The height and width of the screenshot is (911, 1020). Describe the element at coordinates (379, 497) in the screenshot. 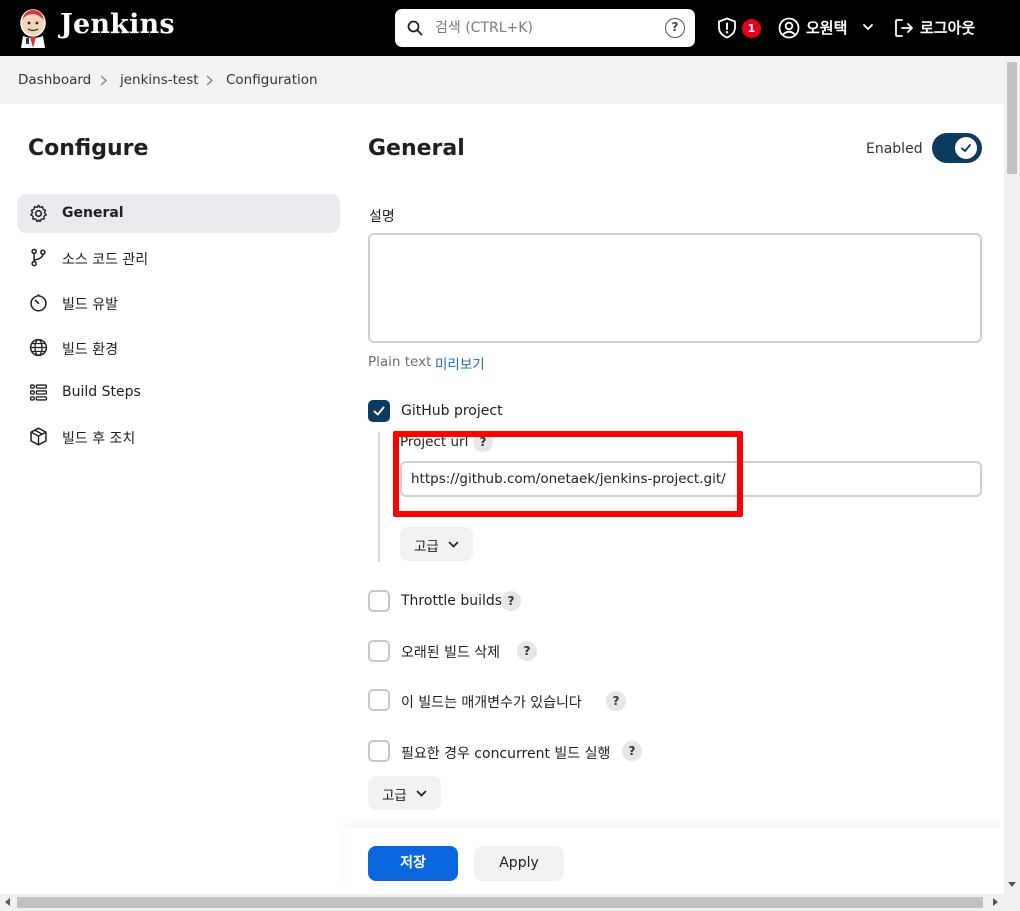

I see `nested-section-line` at that location.